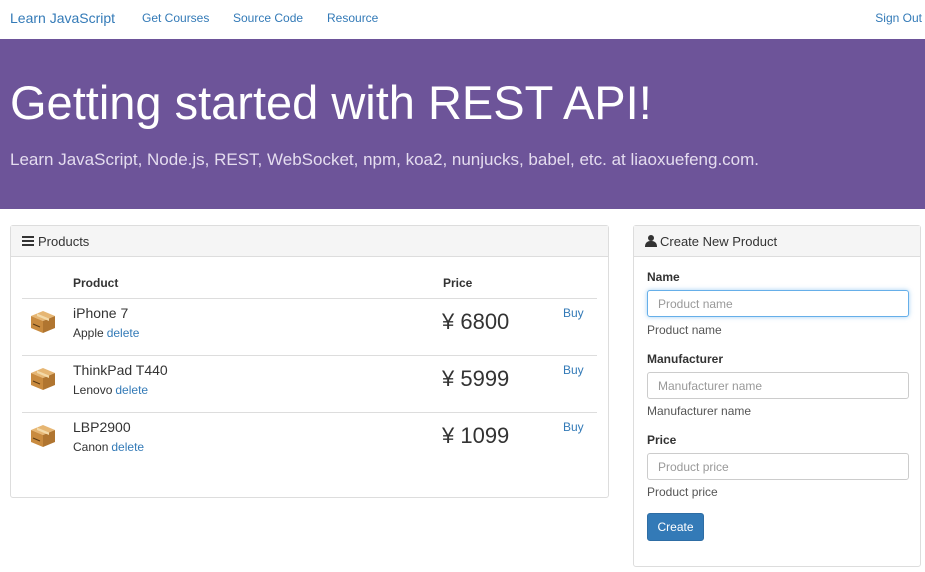 The width and height of the screenshot is (925, 572). What do you see at coordinates (62, 18) in the screenshot?
I see `brand-link: Learn JavaScript` at bounding box center [62, 18].